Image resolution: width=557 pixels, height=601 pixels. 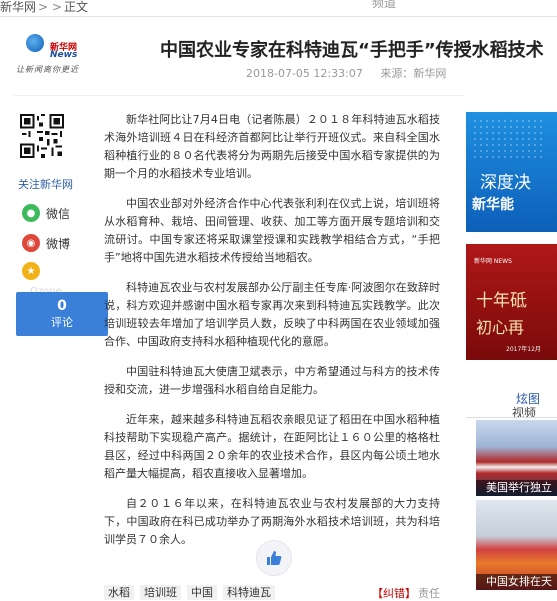 I want to click on banner-ad-decade-date: 2017年12月, so click(x=523, y=349).